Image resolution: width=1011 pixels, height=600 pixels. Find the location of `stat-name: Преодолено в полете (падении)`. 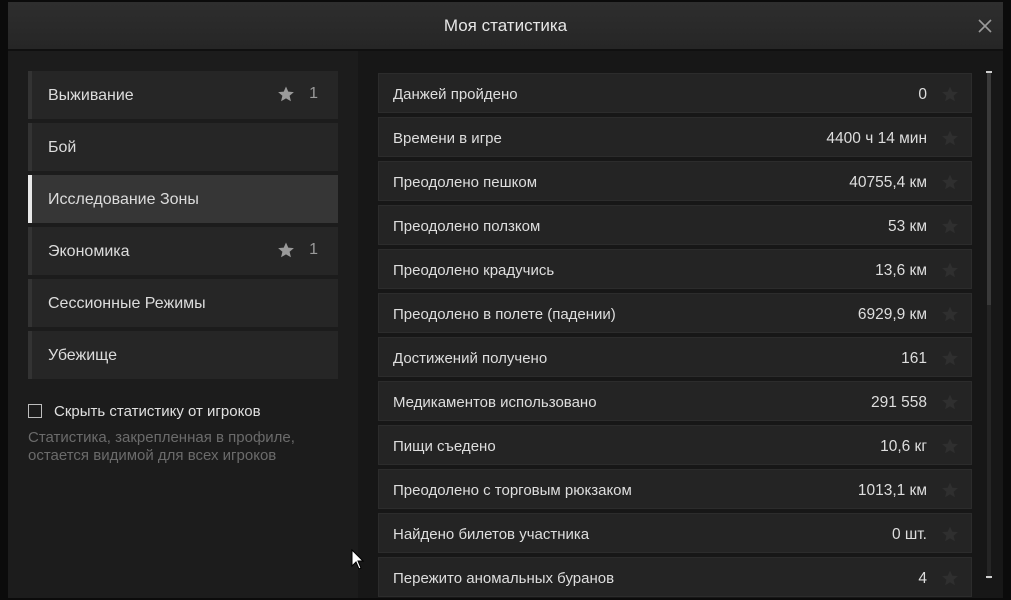

stat-name: Преодолено в полете (падении) is located at coordinates (504, 314).